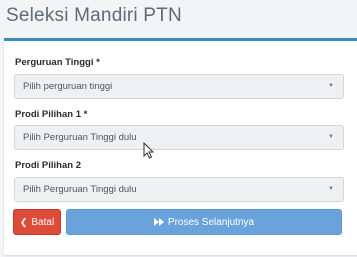 This screenshot has width=357, height=257. Describe the element at coordinates (48, 165) in the screenshot. I see `prodi2-label: Prodi Pilihan 2` at that location.